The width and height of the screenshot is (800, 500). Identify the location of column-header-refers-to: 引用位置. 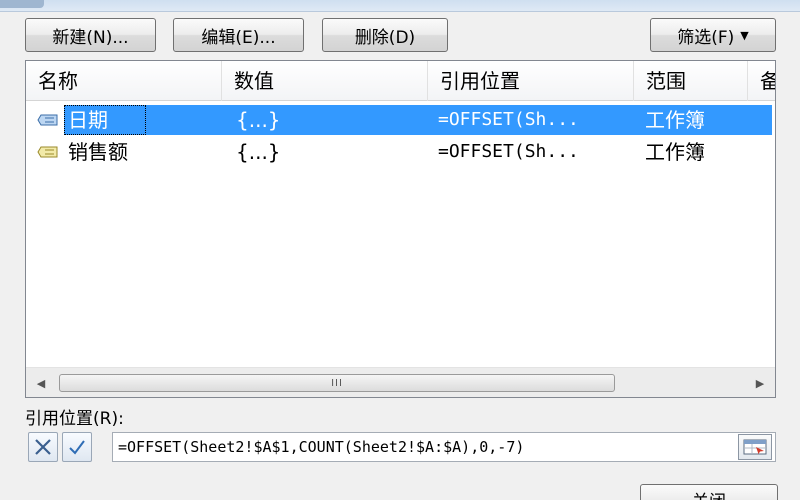
(531, 81).